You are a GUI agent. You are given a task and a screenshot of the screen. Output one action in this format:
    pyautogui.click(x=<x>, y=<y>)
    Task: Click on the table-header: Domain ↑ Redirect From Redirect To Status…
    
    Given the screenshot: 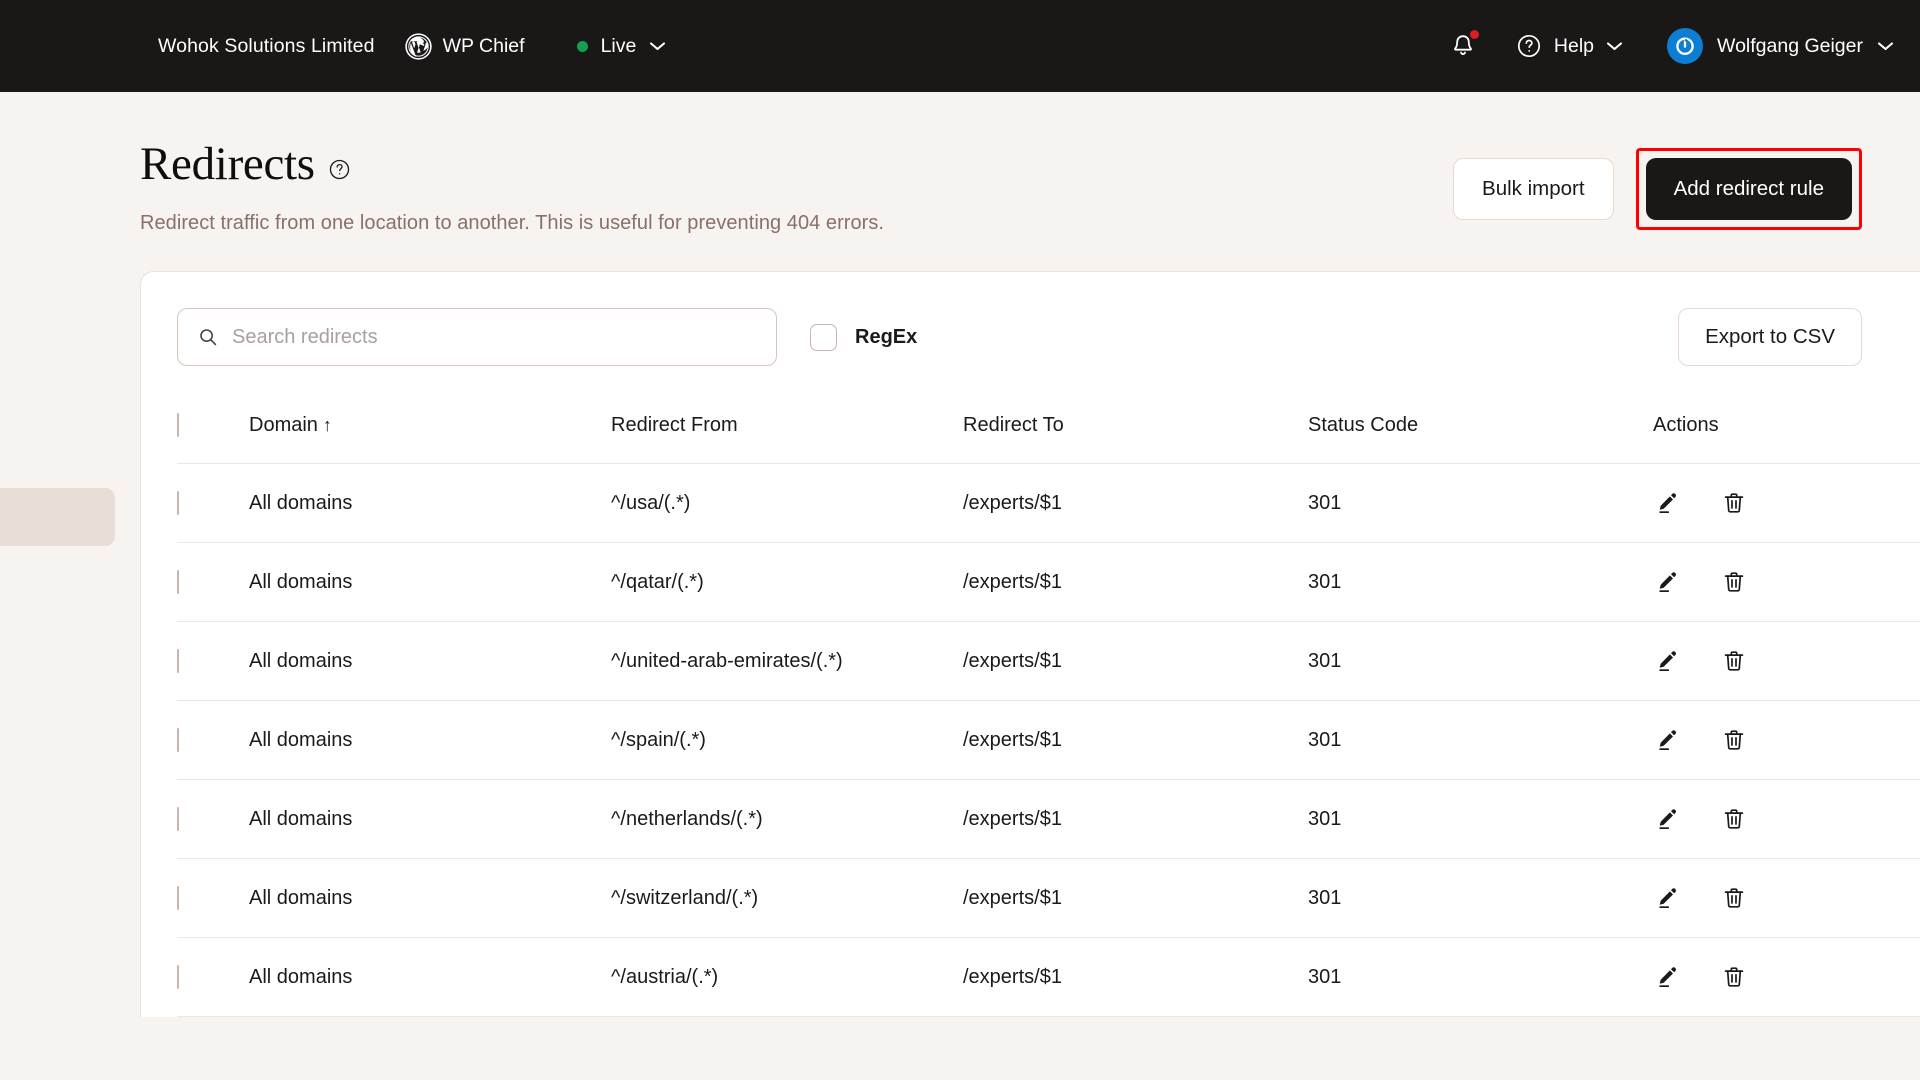 What is the action you would take?
    pyautogui.click(x=1048, y=433)
    